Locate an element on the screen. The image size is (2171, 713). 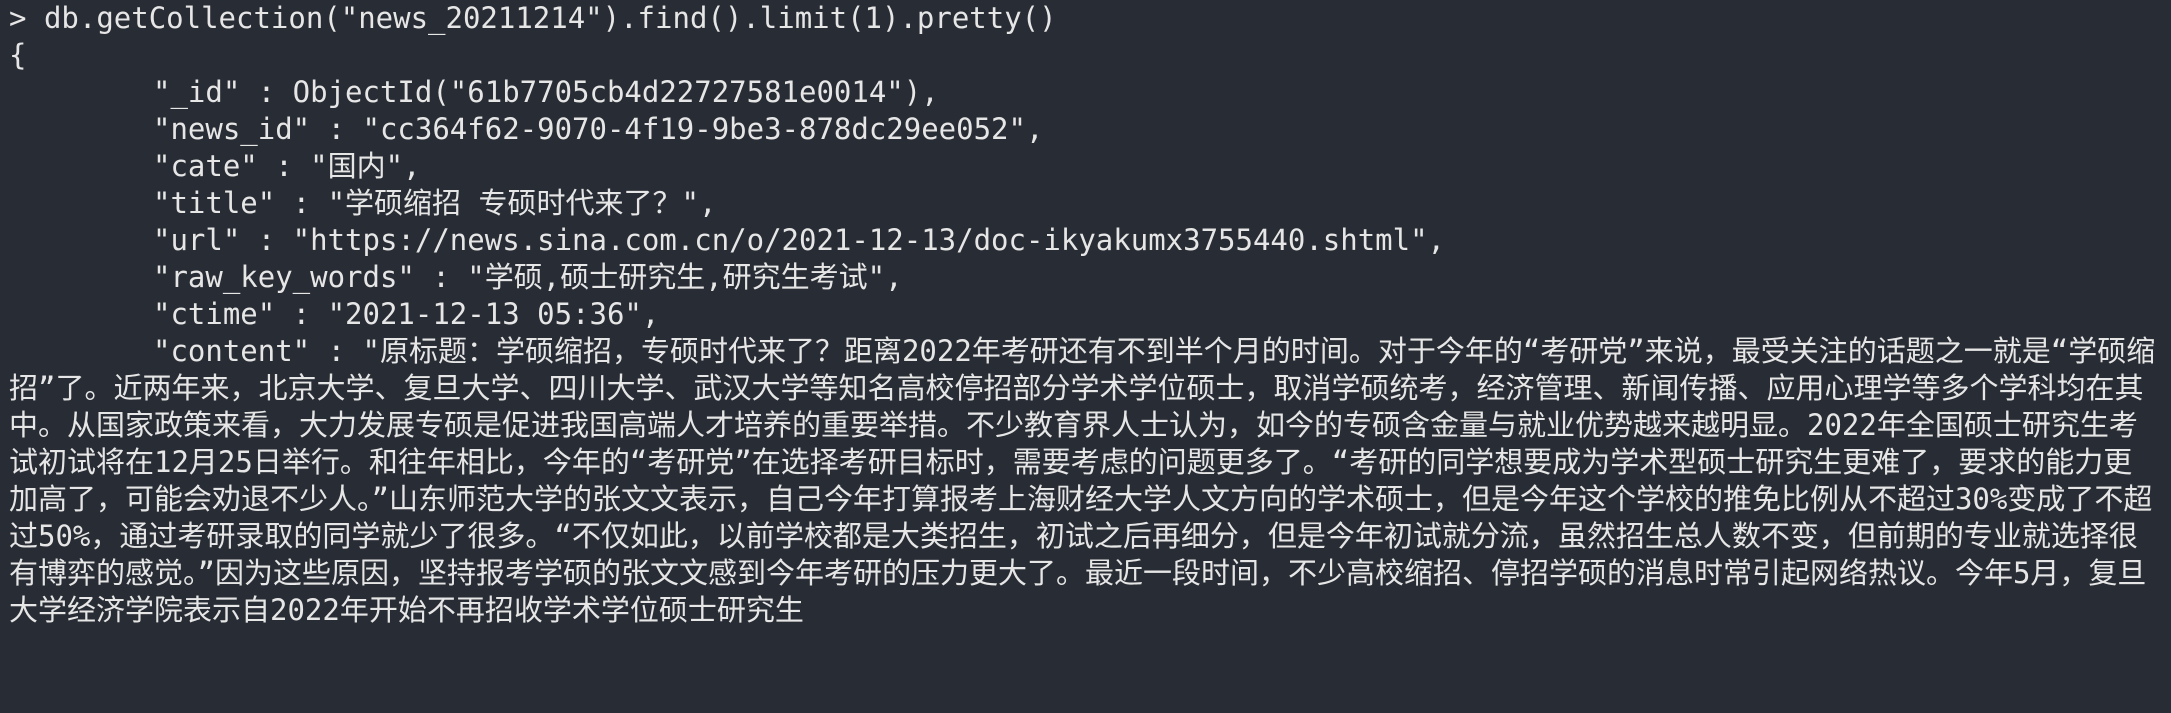
prompt-symbol: > is located at coordinates (18, 18).